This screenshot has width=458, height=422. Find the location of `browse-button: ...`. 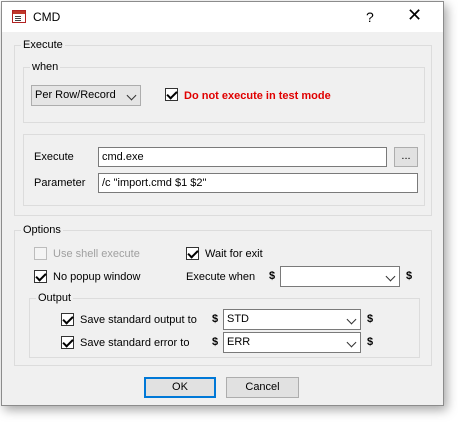

browse-button: ... is located at coordinates (406, 157).